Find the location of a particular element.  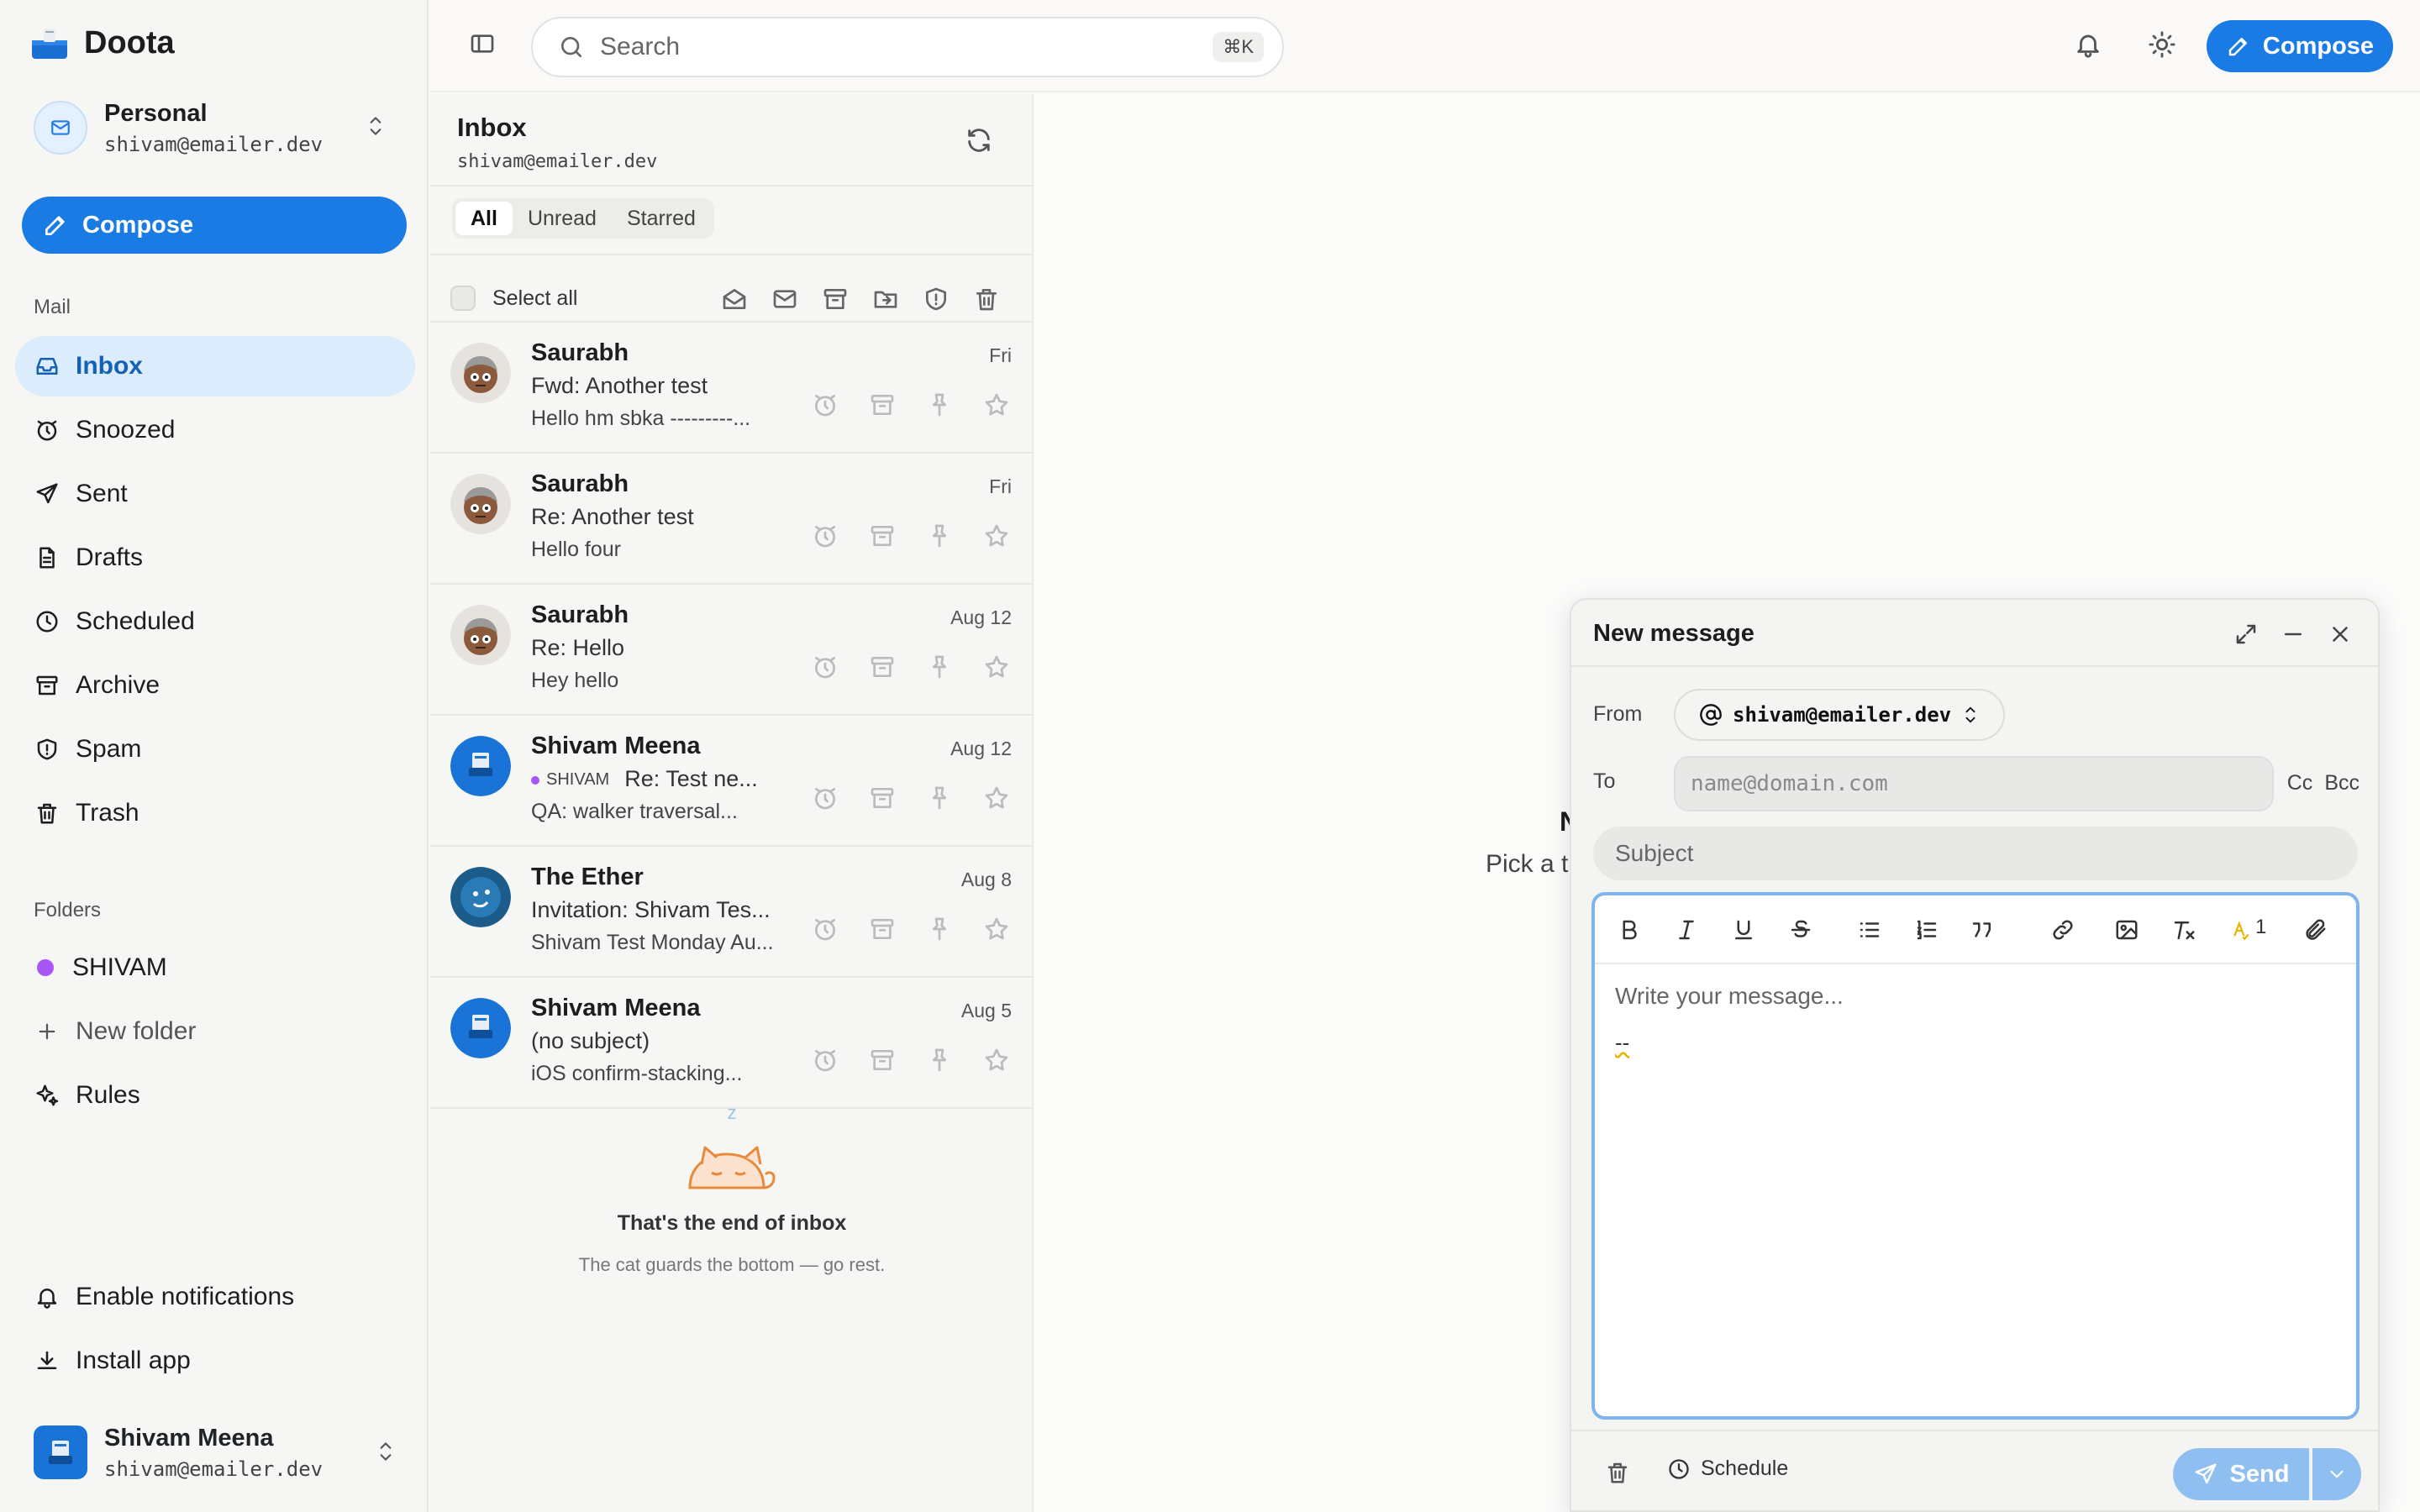

sidebar-item-trash: Trash is located at coordinates (215, 813).